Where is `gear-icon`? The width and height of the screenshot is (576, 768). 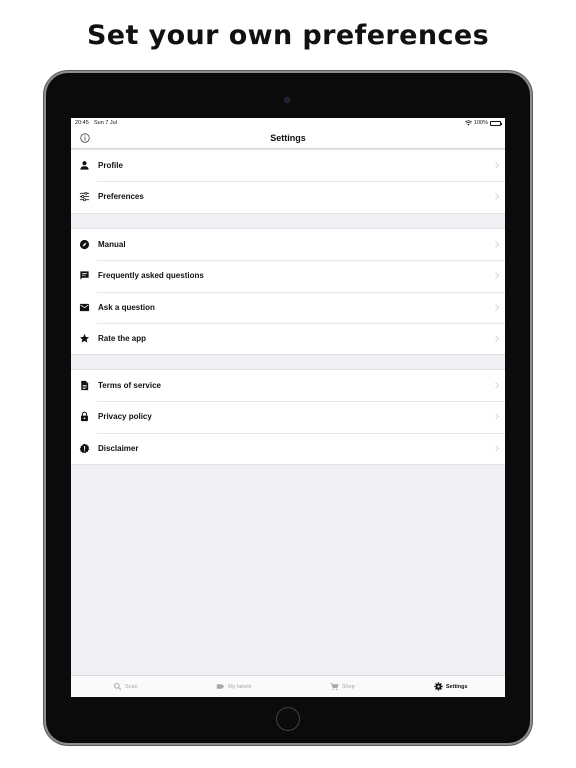 gear-icon is located at coordinates (438, 686).